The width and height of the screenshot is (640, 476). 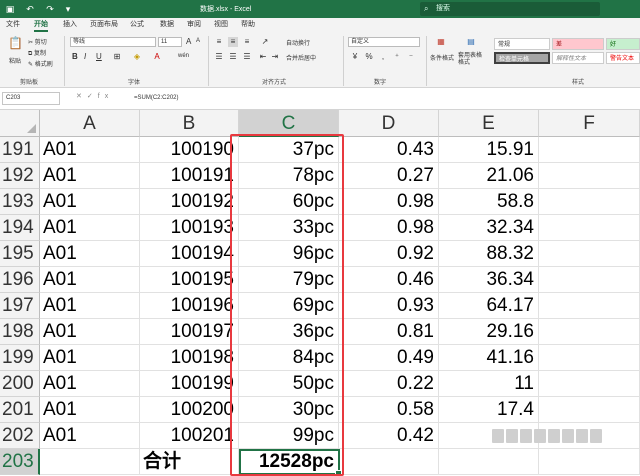 I want to click on comma-icon: ,, so click(x=383, y=57).